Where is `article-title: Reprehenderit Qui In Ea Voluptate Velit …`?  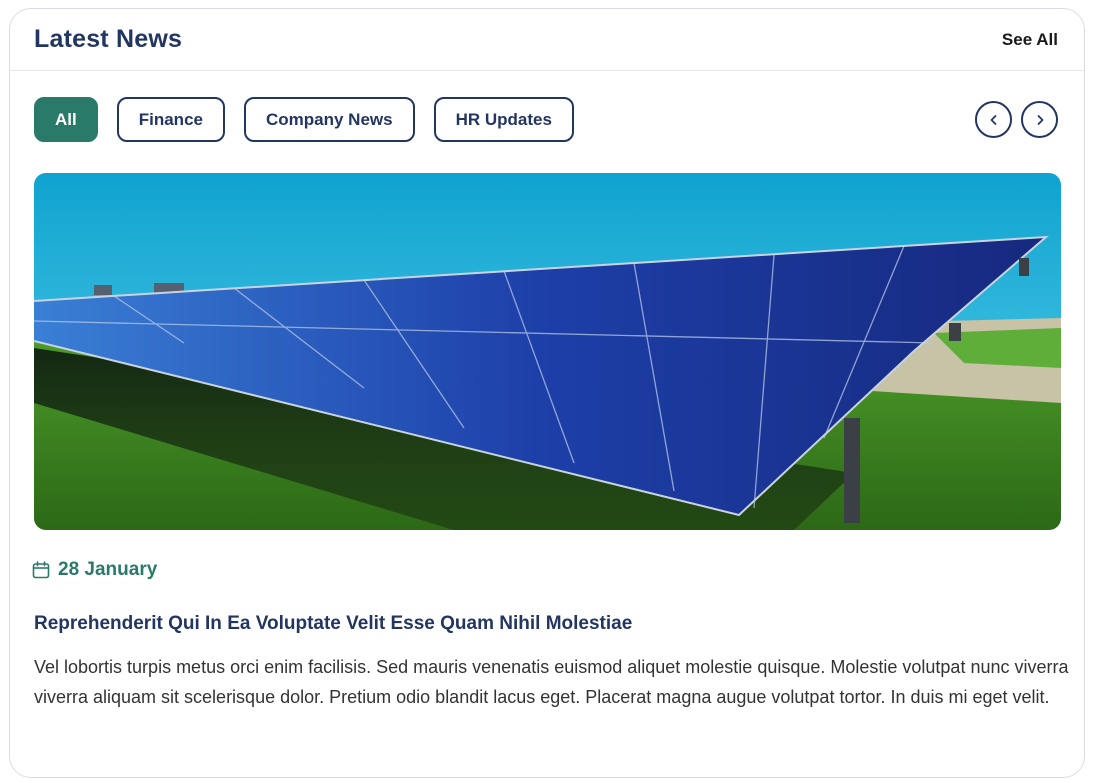
article-title: Reprehenderit Qui In Ea Voluptate Velit … is located at coordinates (549, 624).